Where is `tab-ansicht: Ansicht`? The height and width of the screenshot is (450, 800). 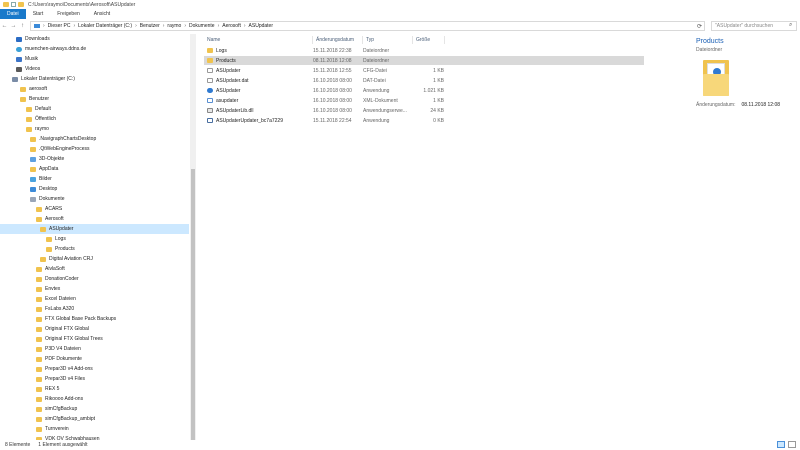 tab-ansicht: Ansicht is located at coordinates (102, 14).